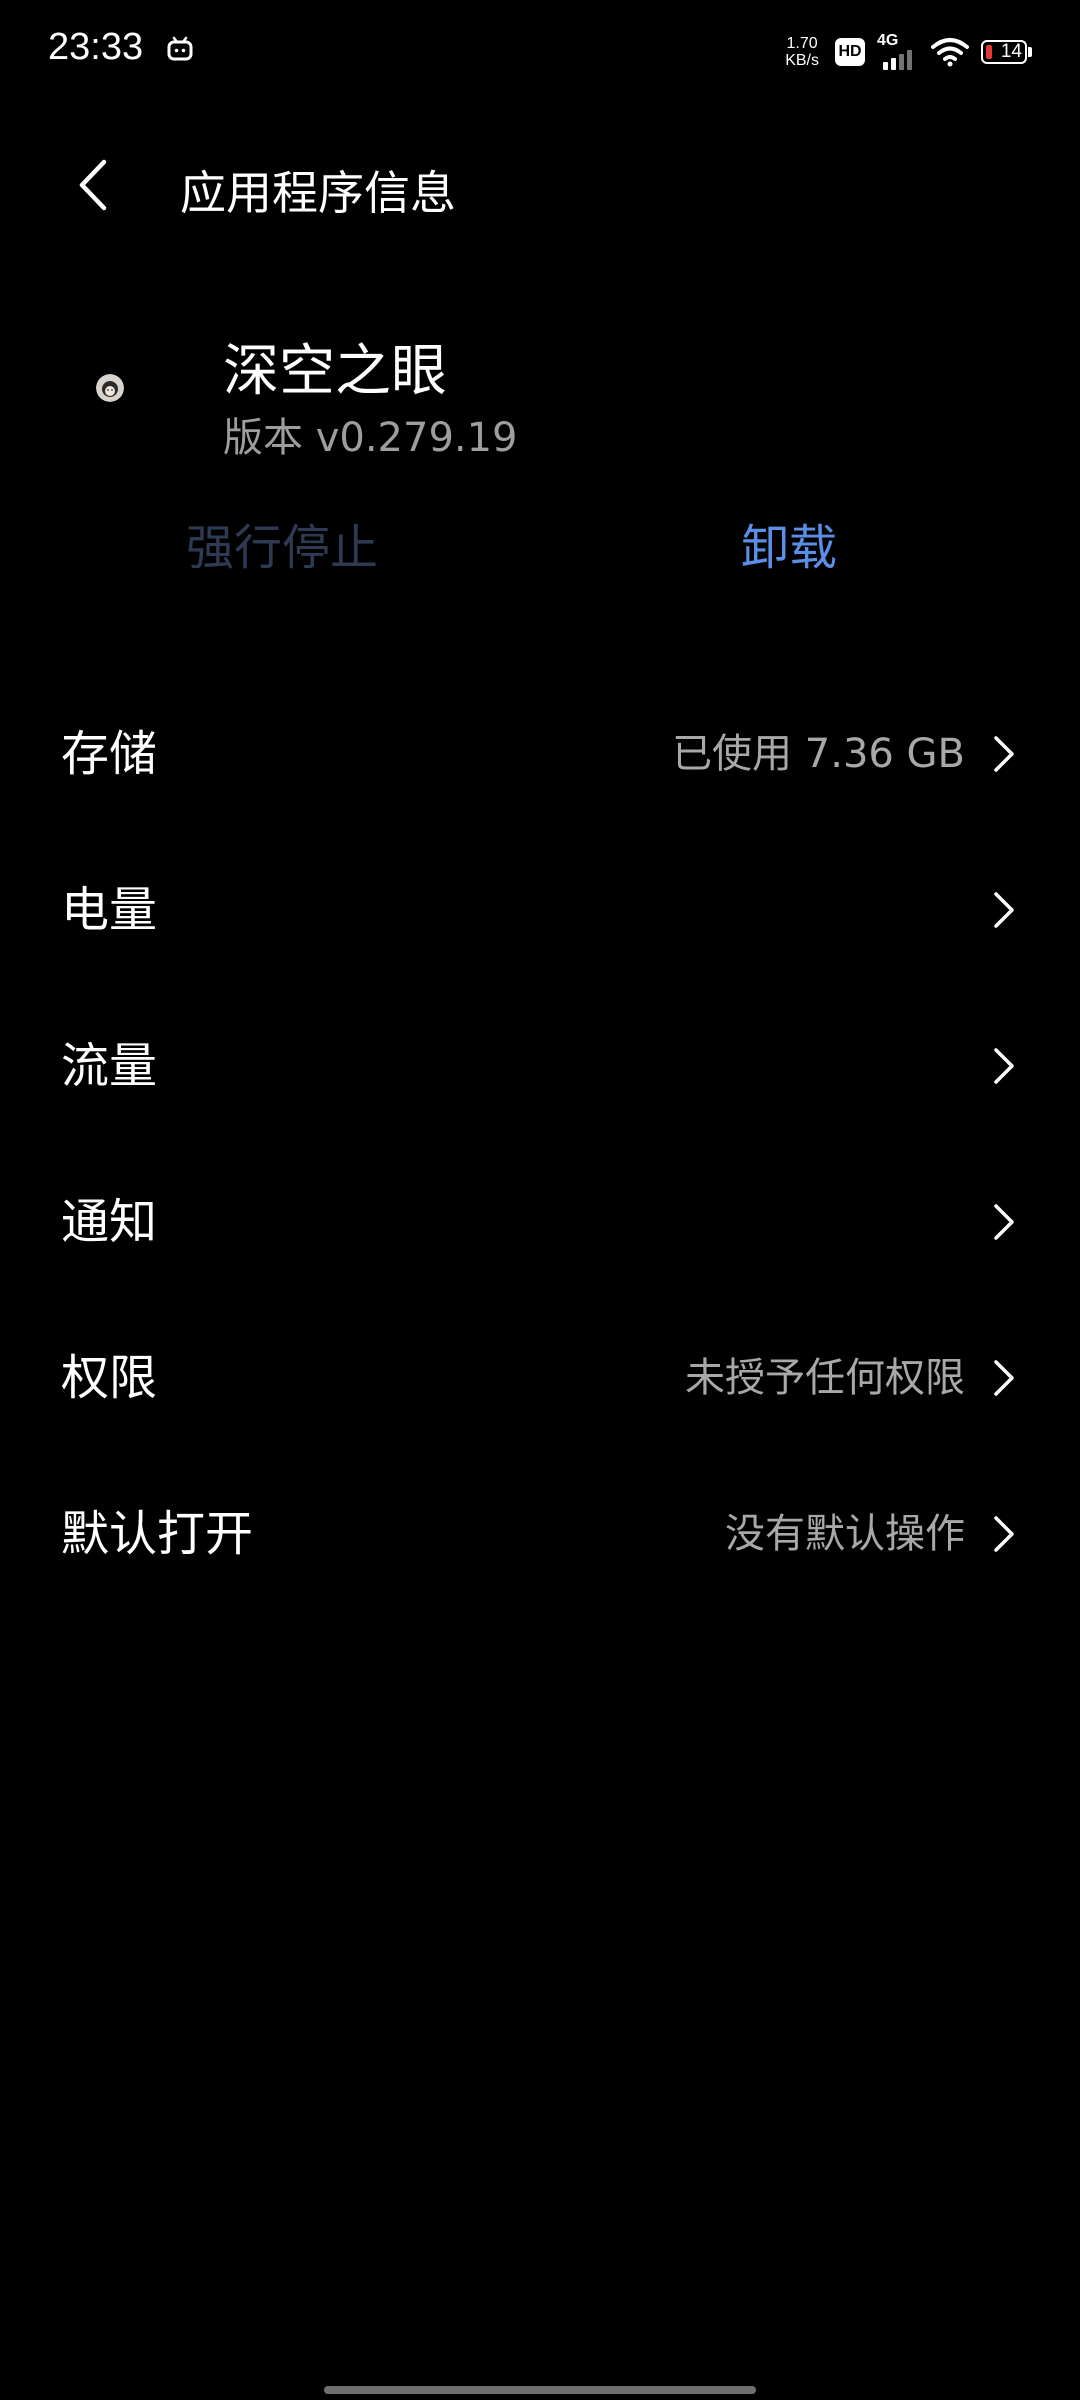 Image resolution: width=1080 pixels, height=2400 pixels. What do you see at coordinates (540, 185) in the screenshot?
I see `header: 应用程序信息` at bounding box center [540, 185].